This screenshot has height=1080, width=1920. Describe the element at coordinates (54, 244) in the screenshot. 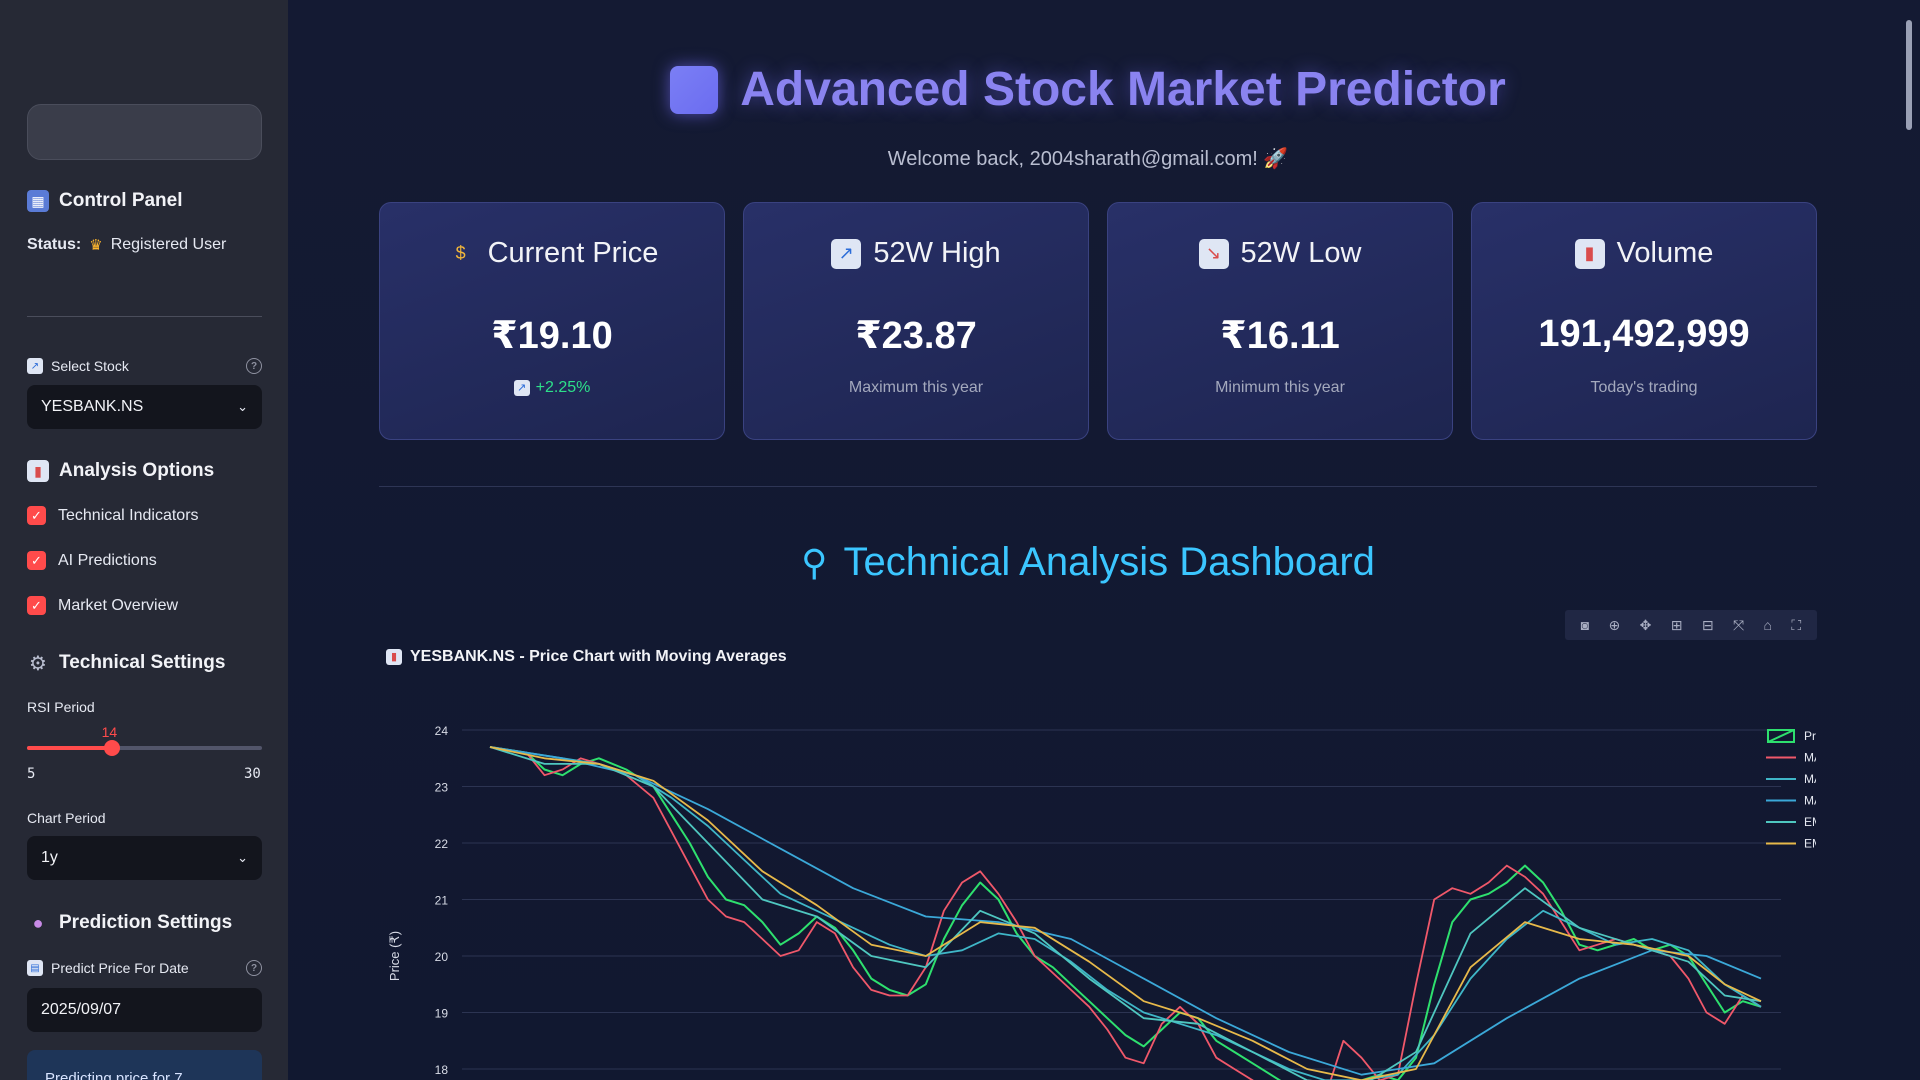

I see `status-label: Status:` at that location.